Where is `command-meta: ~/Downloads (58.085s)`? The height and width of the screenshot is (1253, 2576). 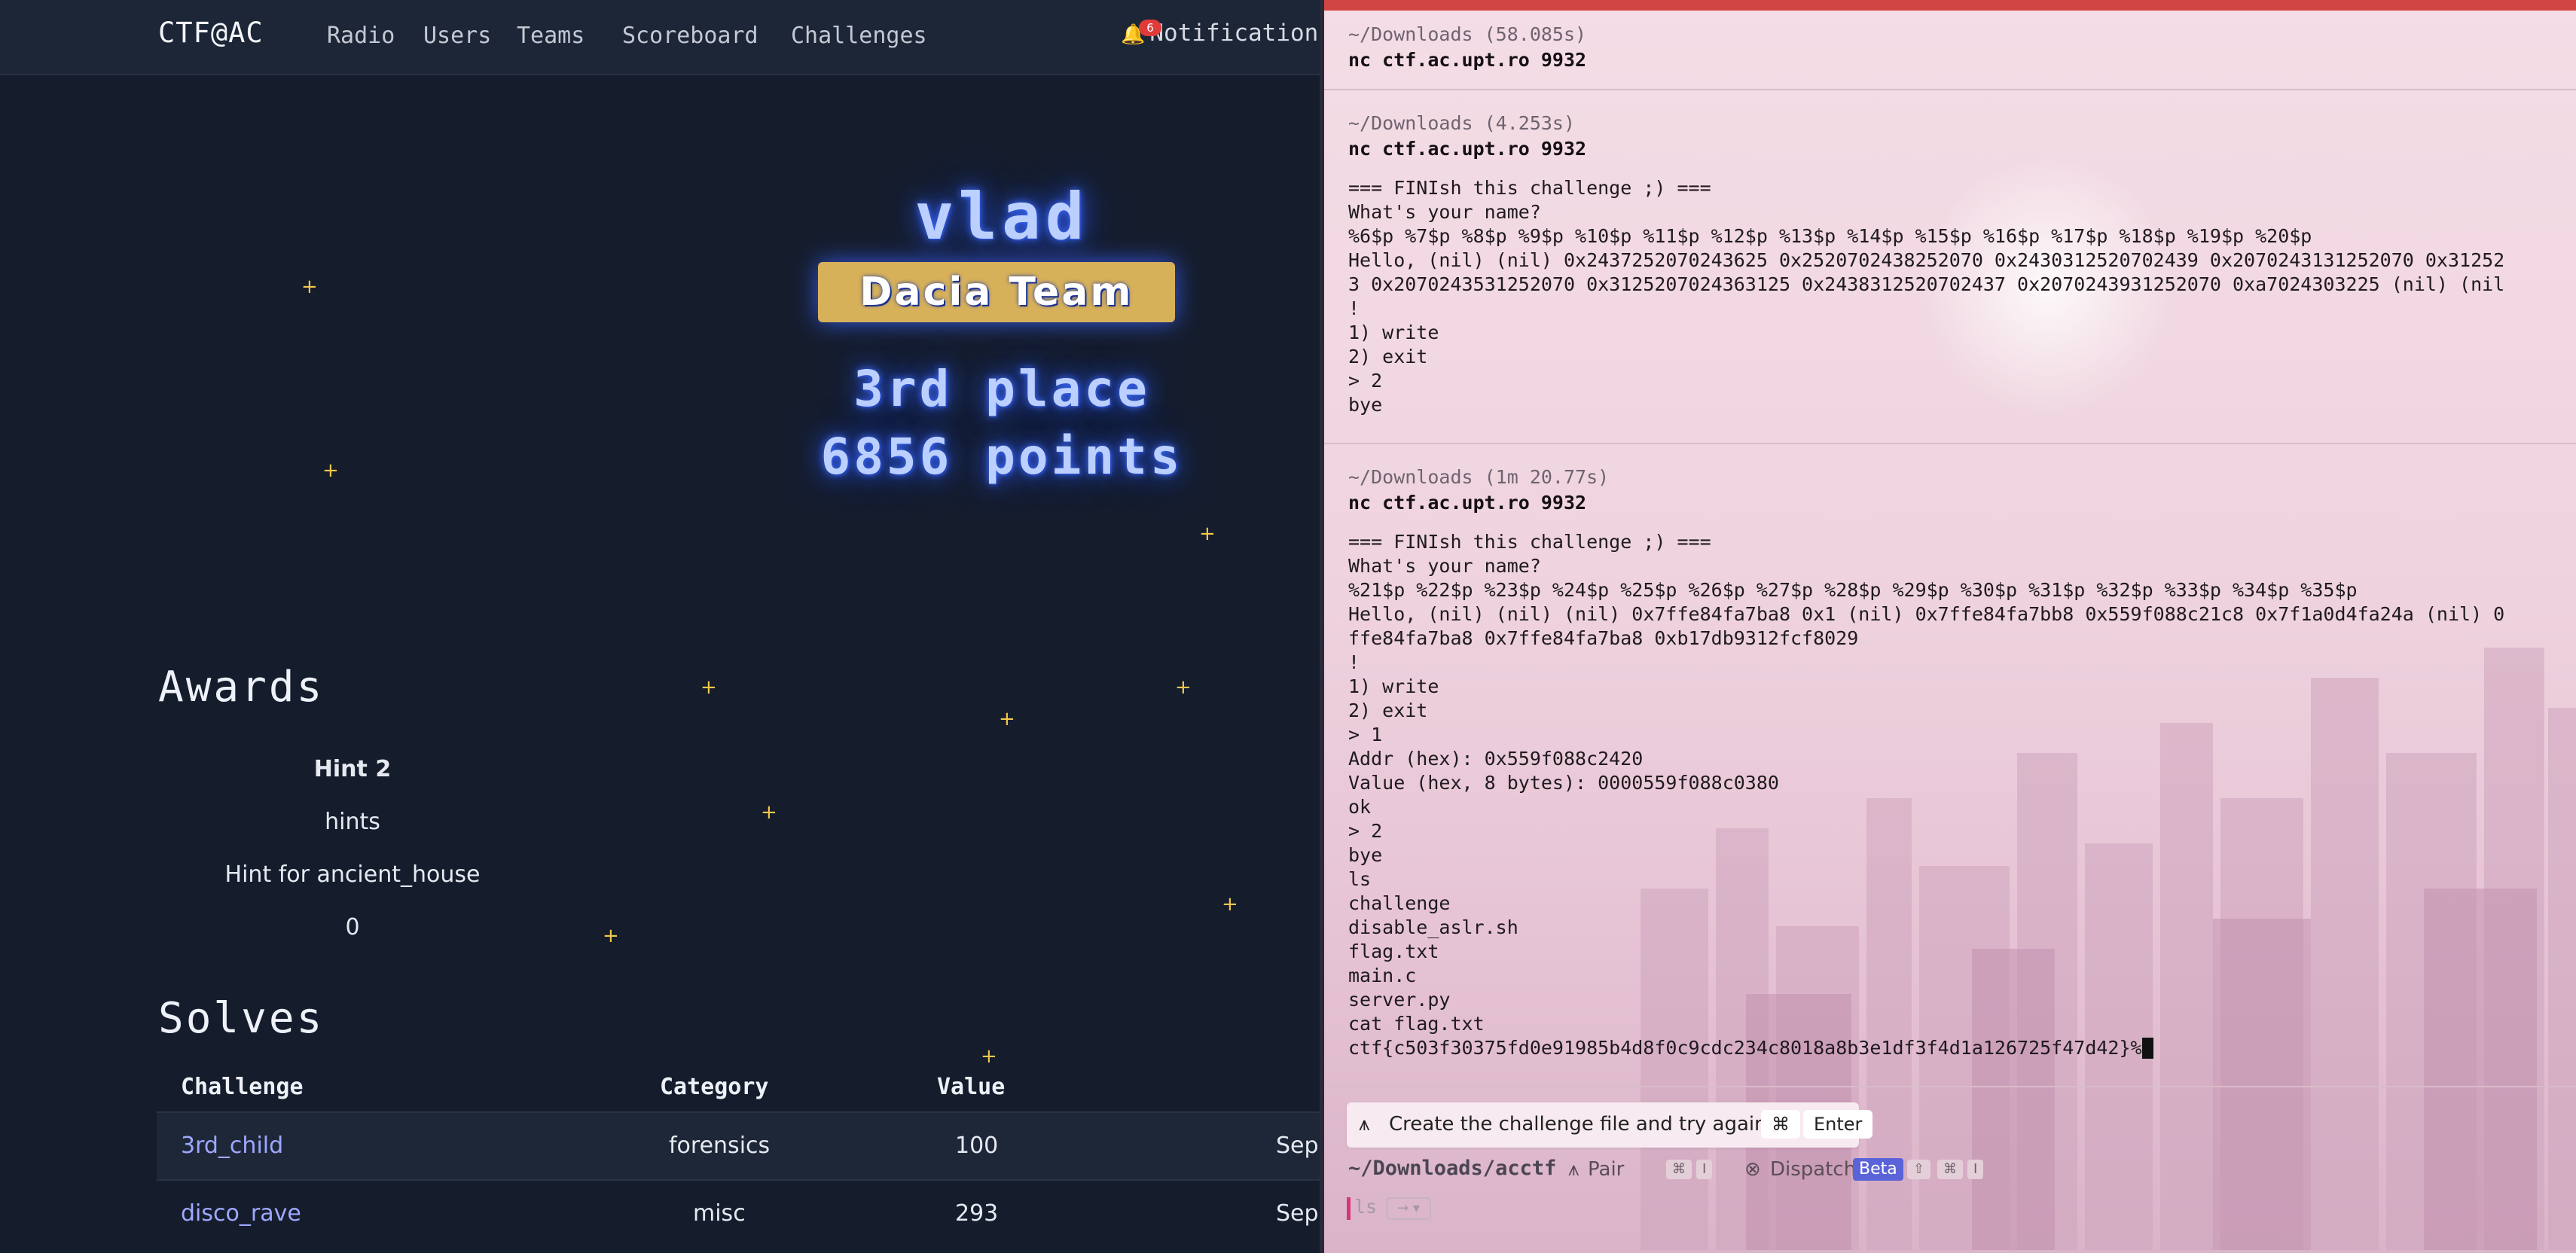 command-meta: ~/Downloads (58.085s) is located at coordinates (1468, 34).